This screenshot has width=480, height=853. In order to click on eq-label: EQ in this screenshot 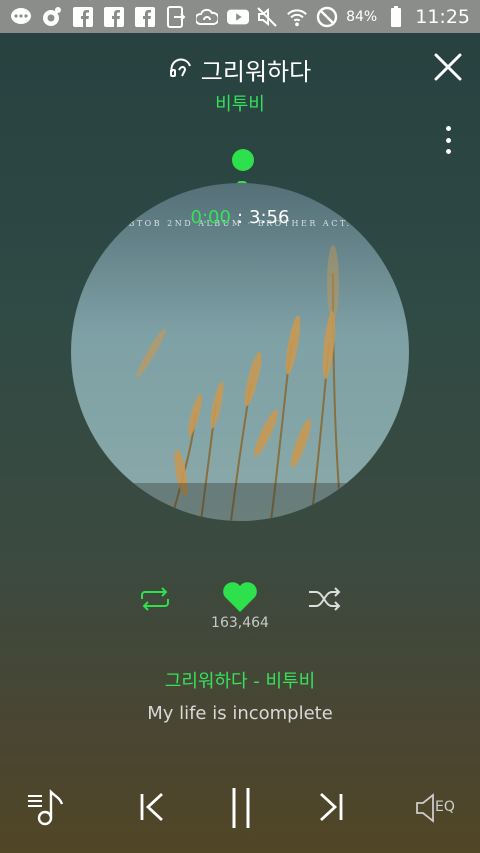, I will do `click(445, 807)`.